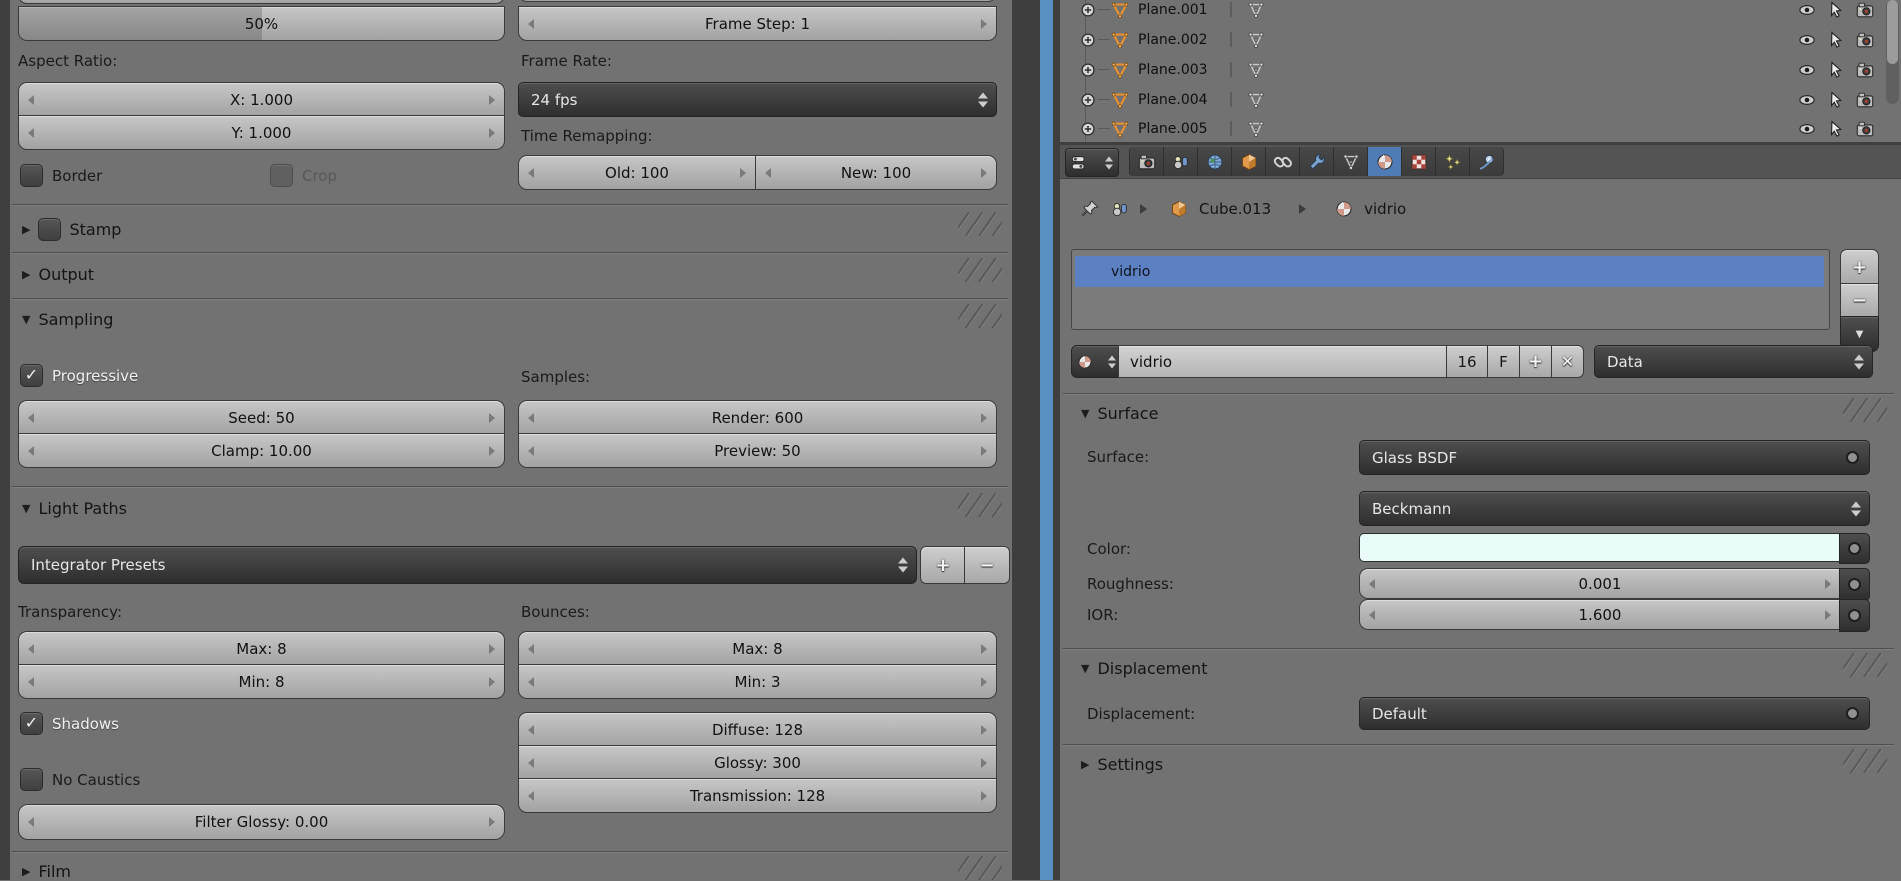 The height and width of the screenshot is (881, 1901). I want to click on tab-object, so click(1249, 161).